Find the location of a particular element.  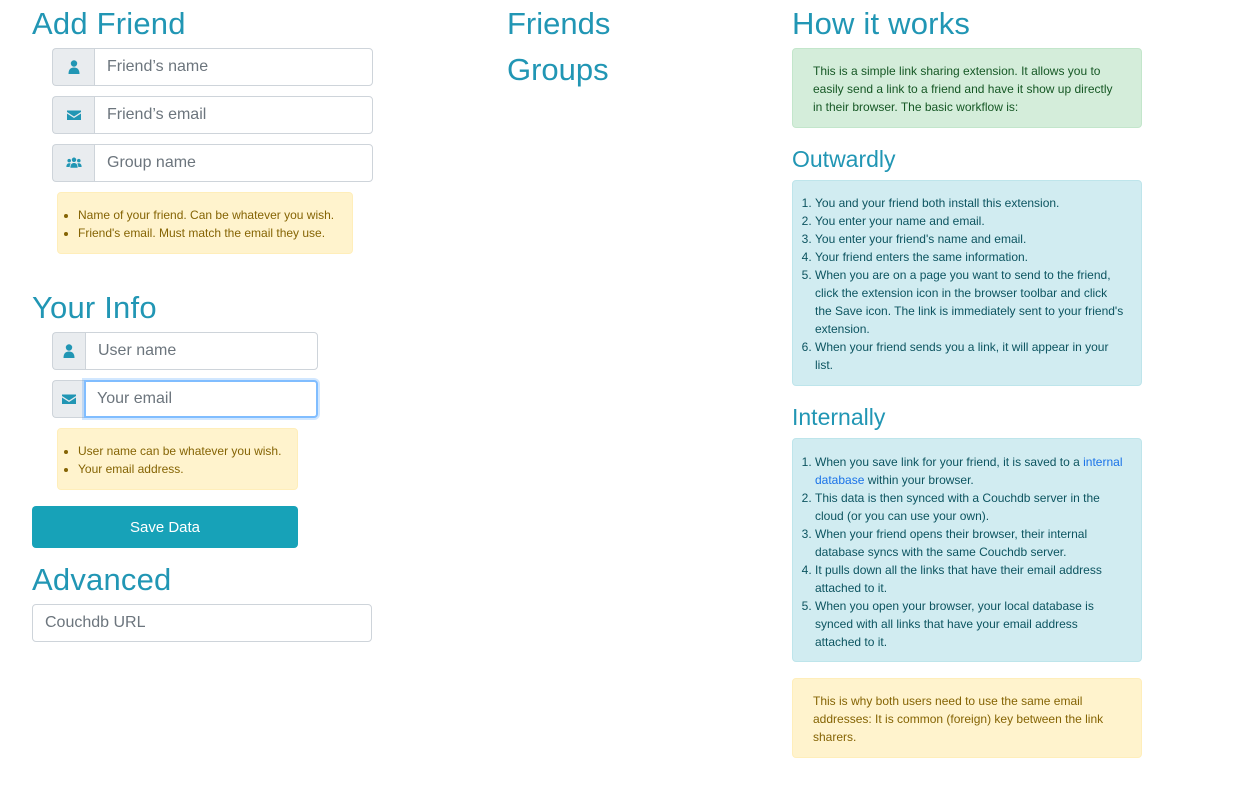

your-email-group is located at coordinates (185, 399).